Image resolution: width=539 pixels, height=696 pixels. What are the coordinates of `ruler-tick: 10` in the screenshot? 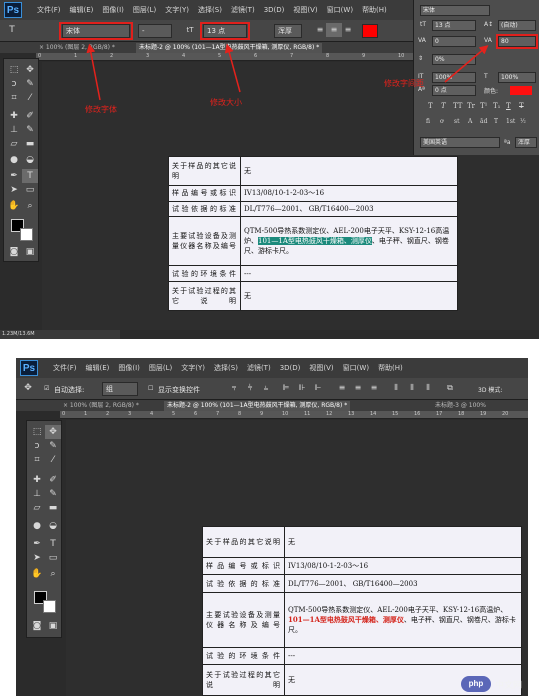 It's located at (285, 414).